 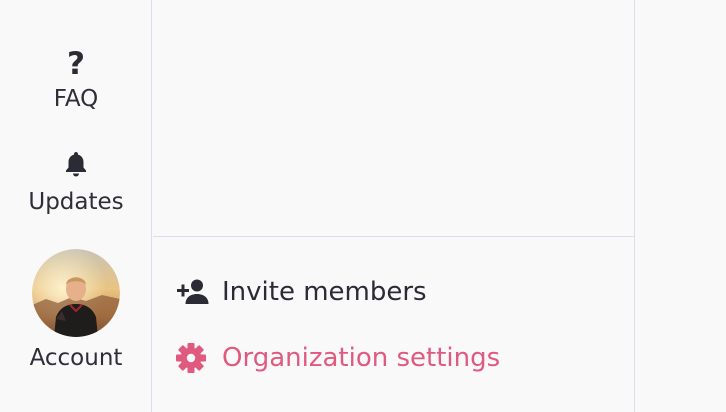 I want to click on nav-item-label: FAQ, so click(x=76, y=99).